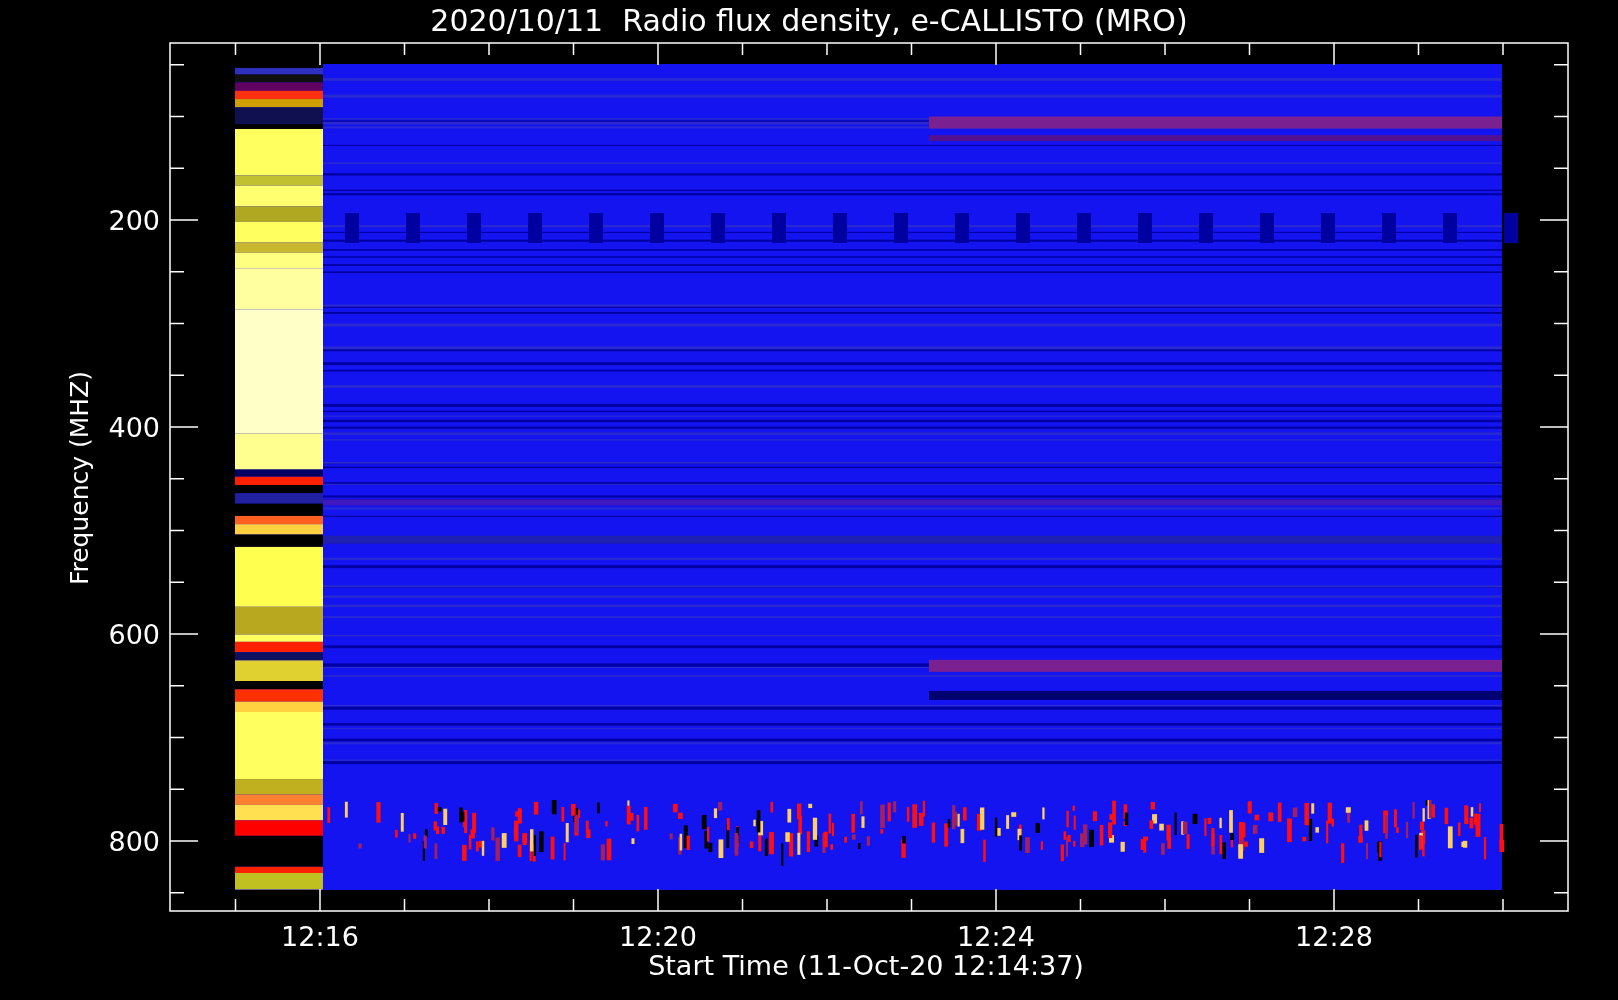 The image size is (1618, 1000). What do you see at coordinates (134, 427) in the screenshot?
I see `tick-label: 400` at bounding box center [134, 427].